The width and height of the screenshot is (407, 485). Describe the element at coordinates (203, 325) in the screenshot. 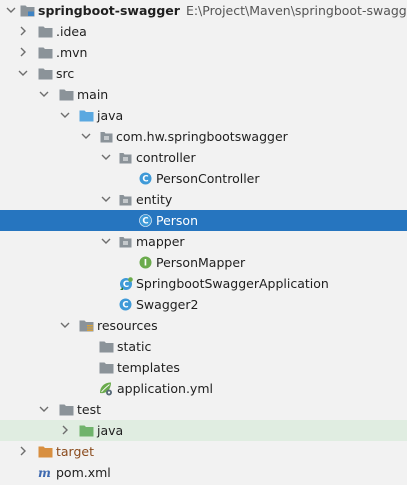

I see `tree-row-resources: resources` at that location.